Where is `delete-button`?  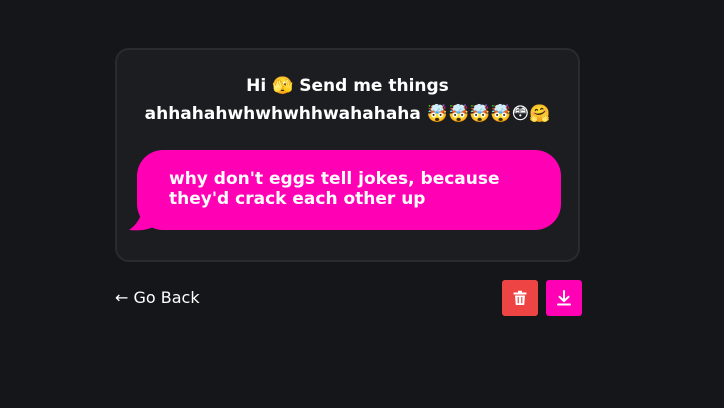
delete-button is located at coordinates (520, 298).